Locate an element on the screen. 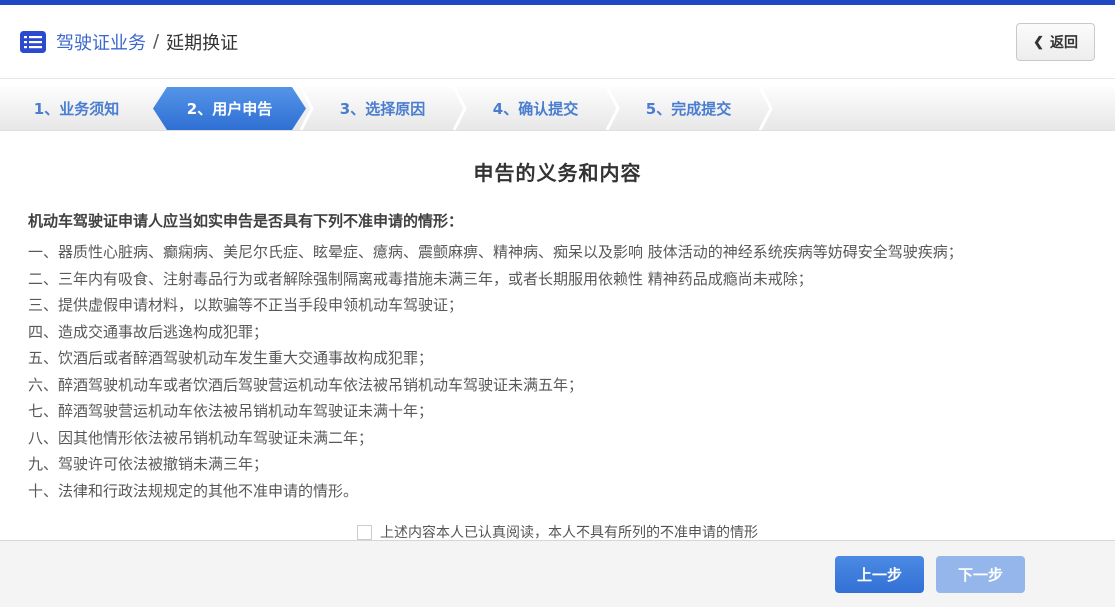 This screenshot has height=614, width=1115. step-1-business-notice: 1、业务须知 is located at coordinates (76, 108).